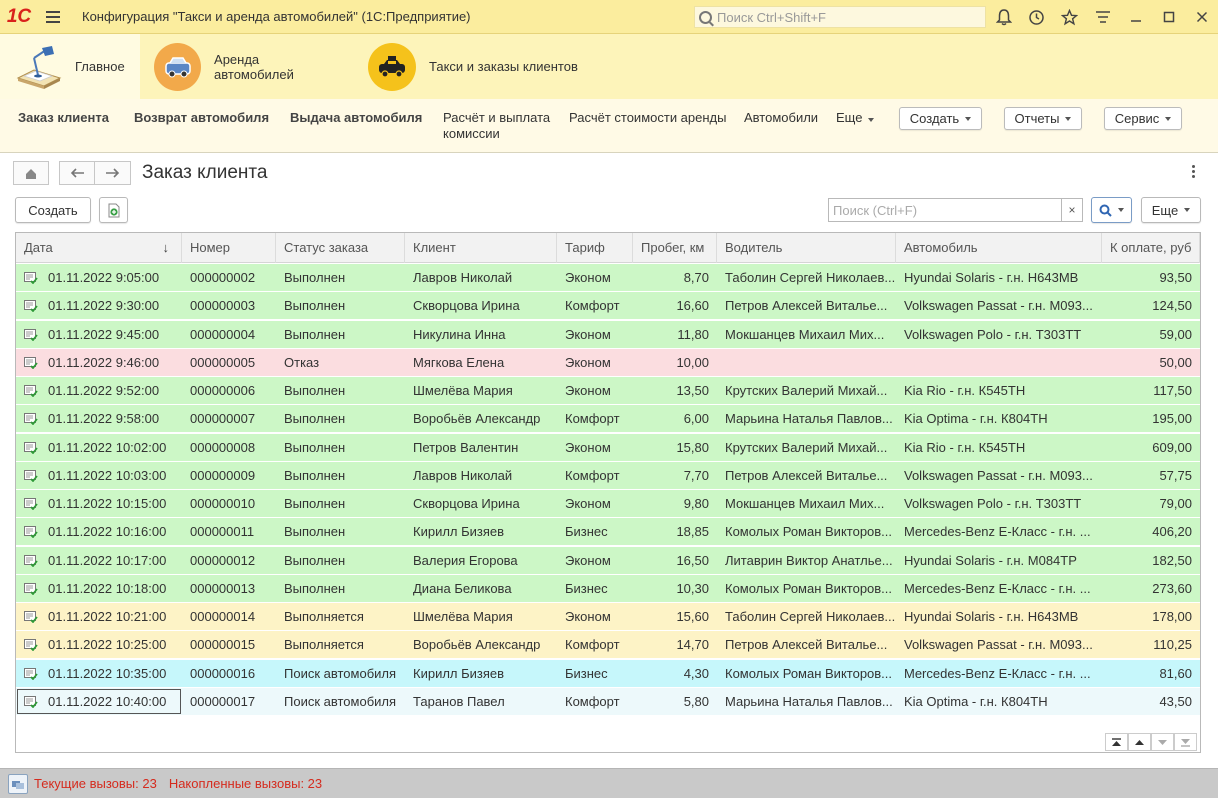  I want to click on column-date-label: Дата, so click(38, 247).